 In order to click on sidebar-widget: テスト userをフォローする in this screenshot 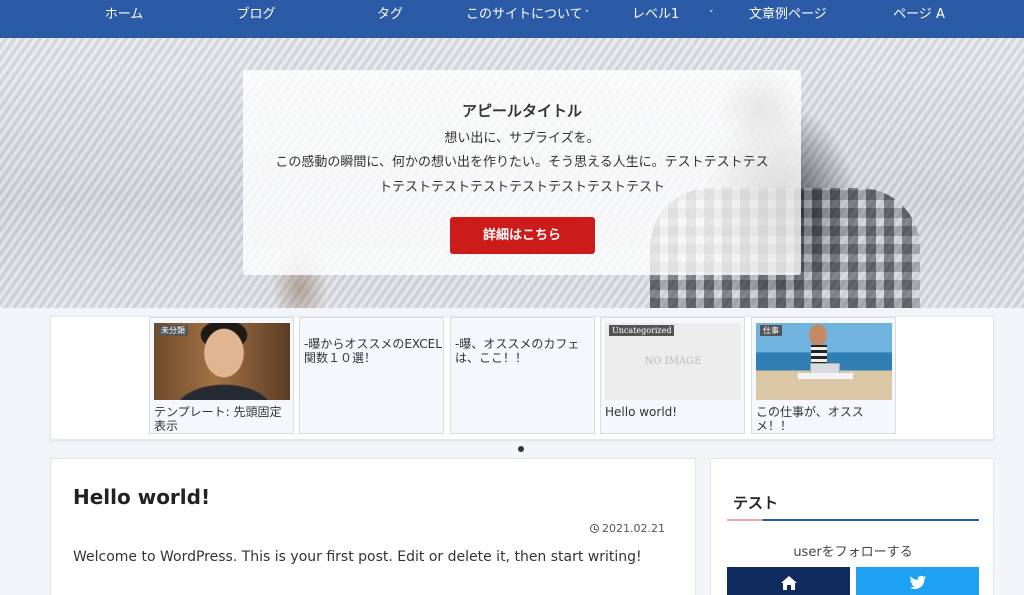, I will do `click(852, 526)`.